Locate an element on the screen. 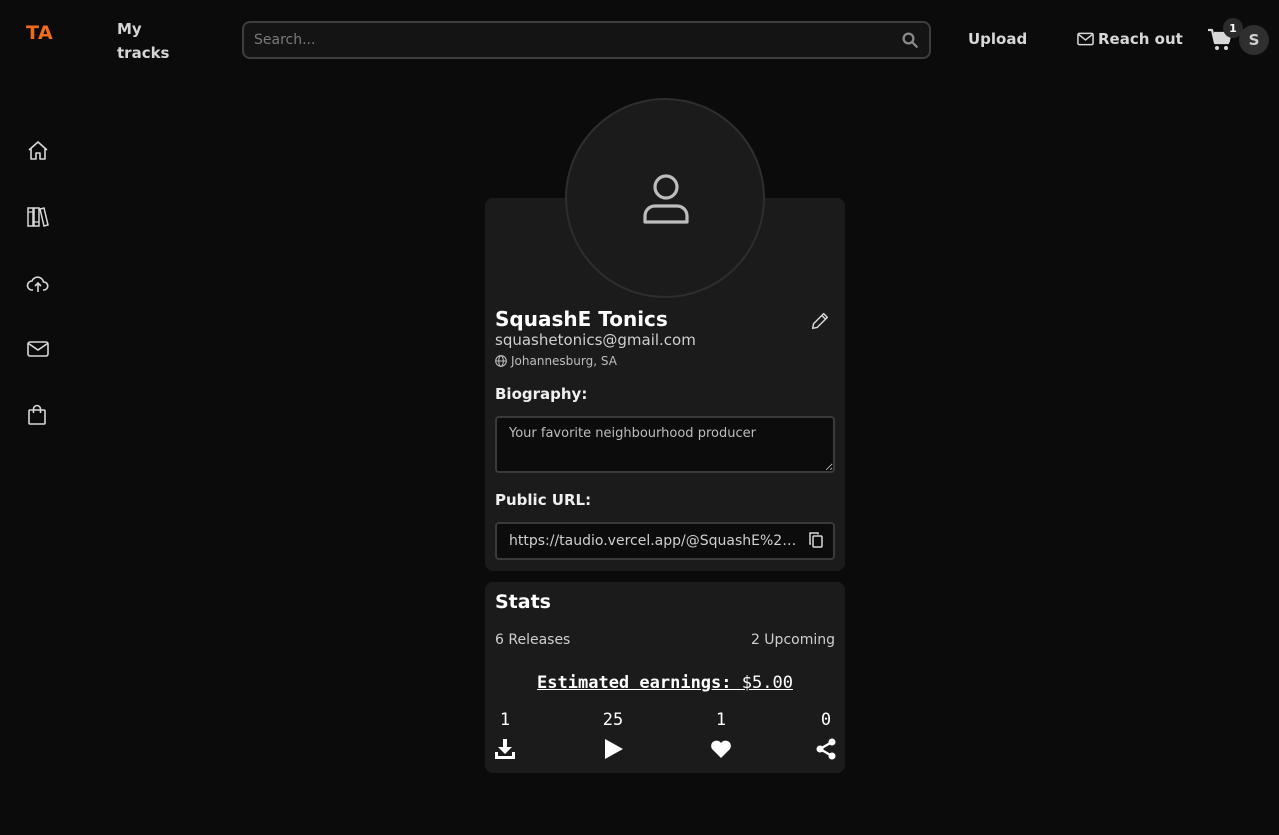  likes-count: 1 is located at coordinates (721, 720).